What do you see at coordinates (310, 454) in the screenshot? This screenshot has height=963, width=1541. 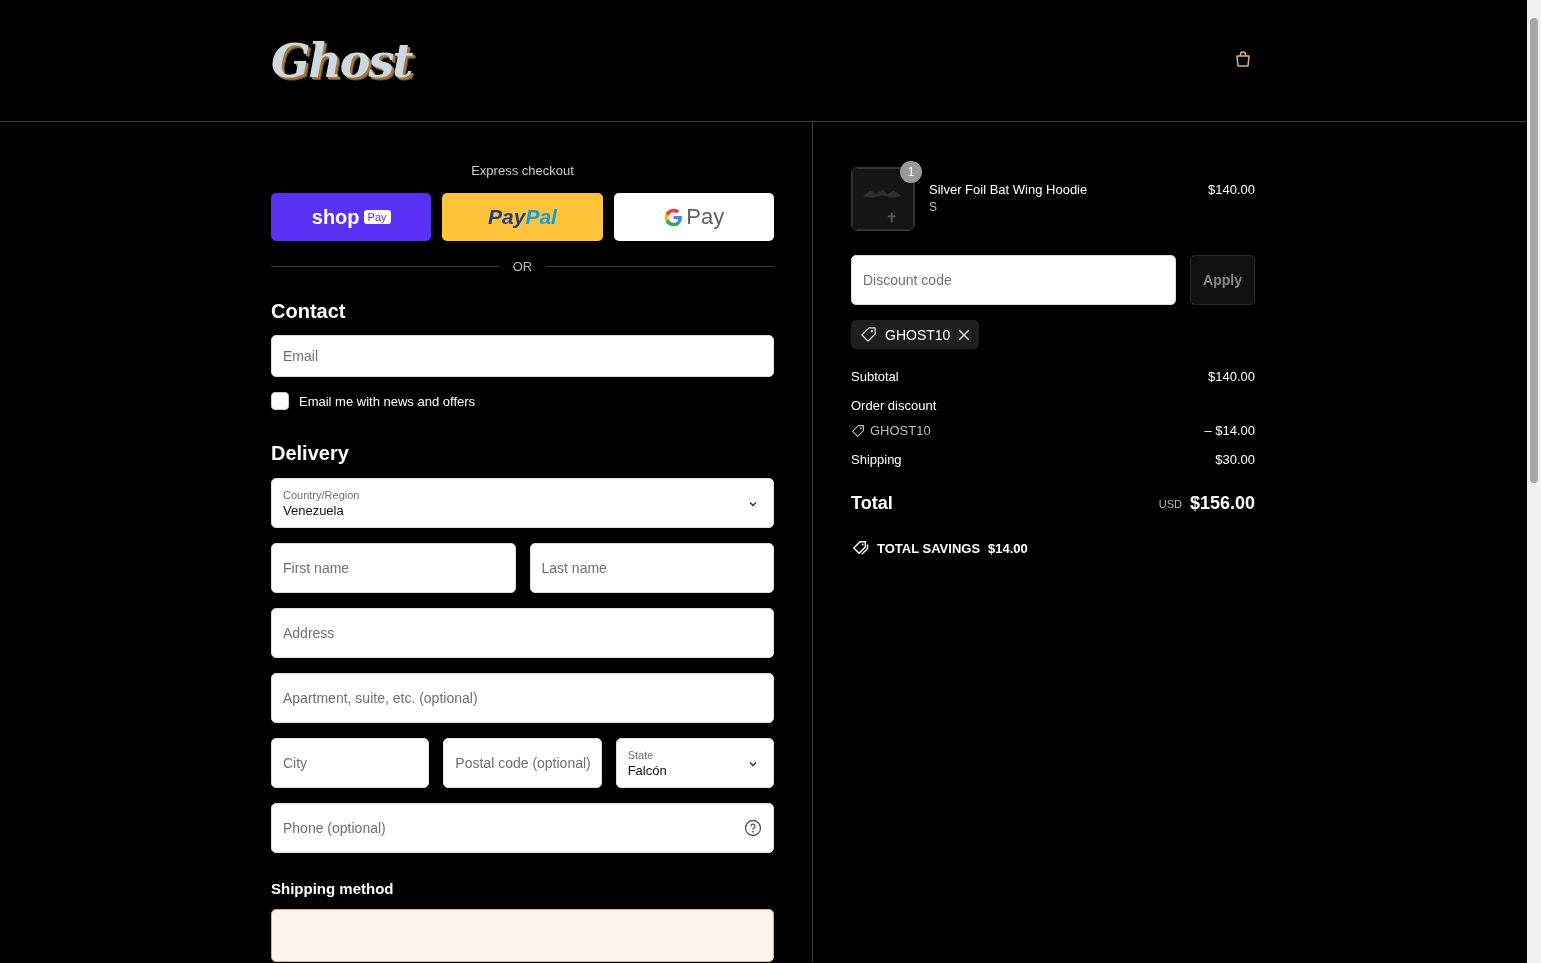 I see `delivery-heading: Delivery` at bounding box center [310, 454].